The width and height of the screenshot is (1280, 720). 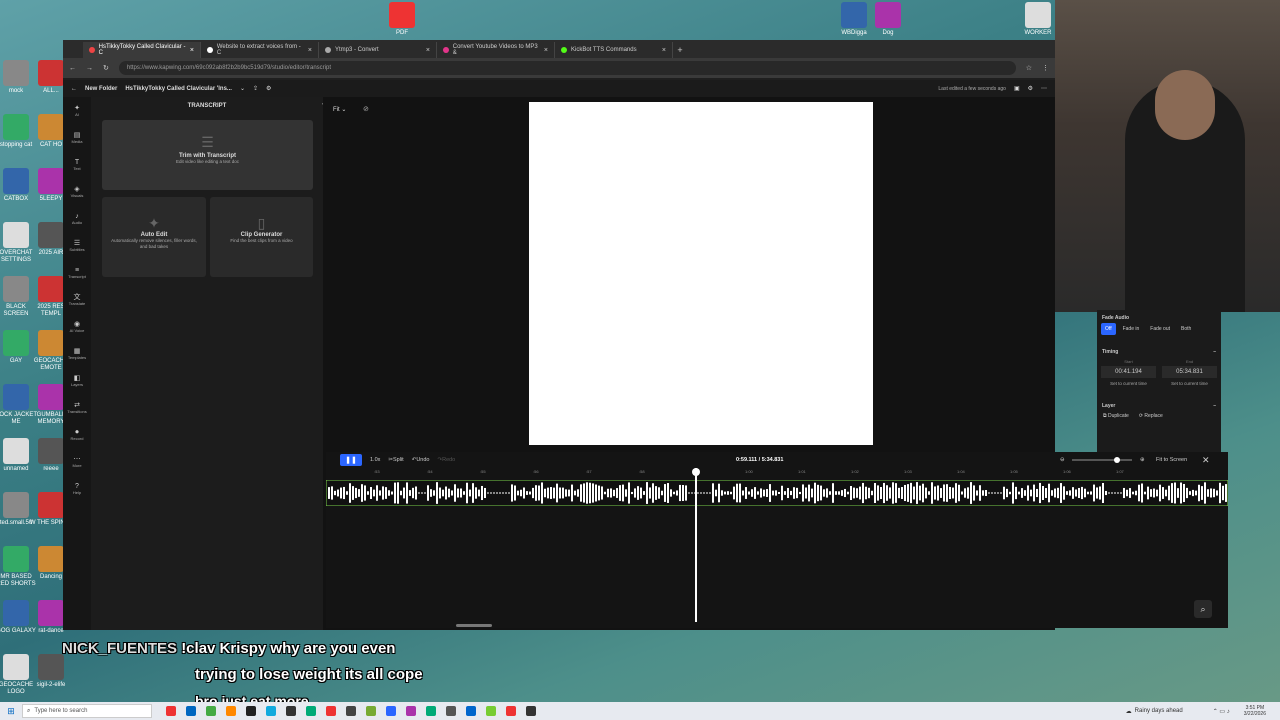 I want to click on chevron-down-icon: ⌄, so click(x=242, y=88).